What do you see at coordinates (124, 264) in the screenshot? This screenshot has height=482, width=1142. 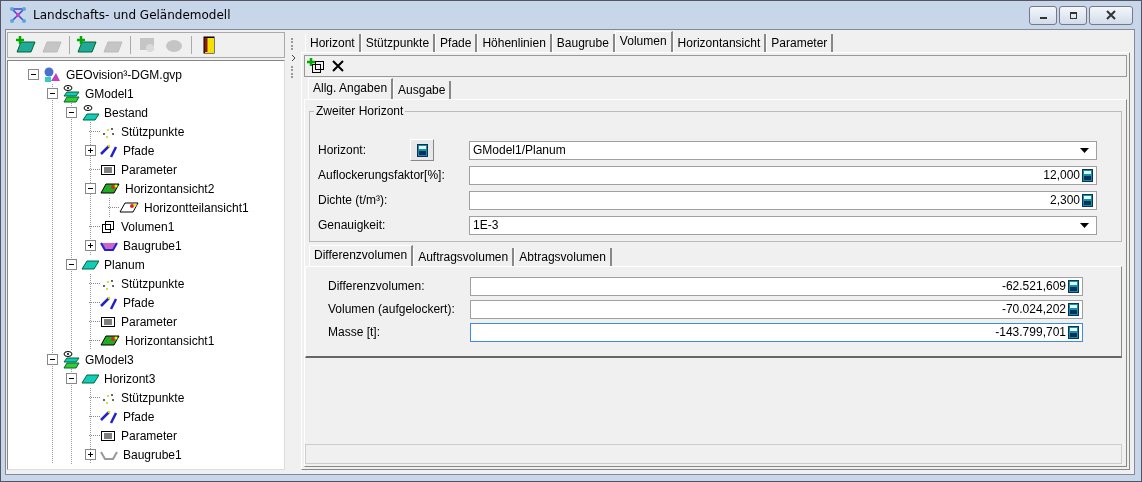 I see `tree-item: Planum` at bounding box center [124, 264].